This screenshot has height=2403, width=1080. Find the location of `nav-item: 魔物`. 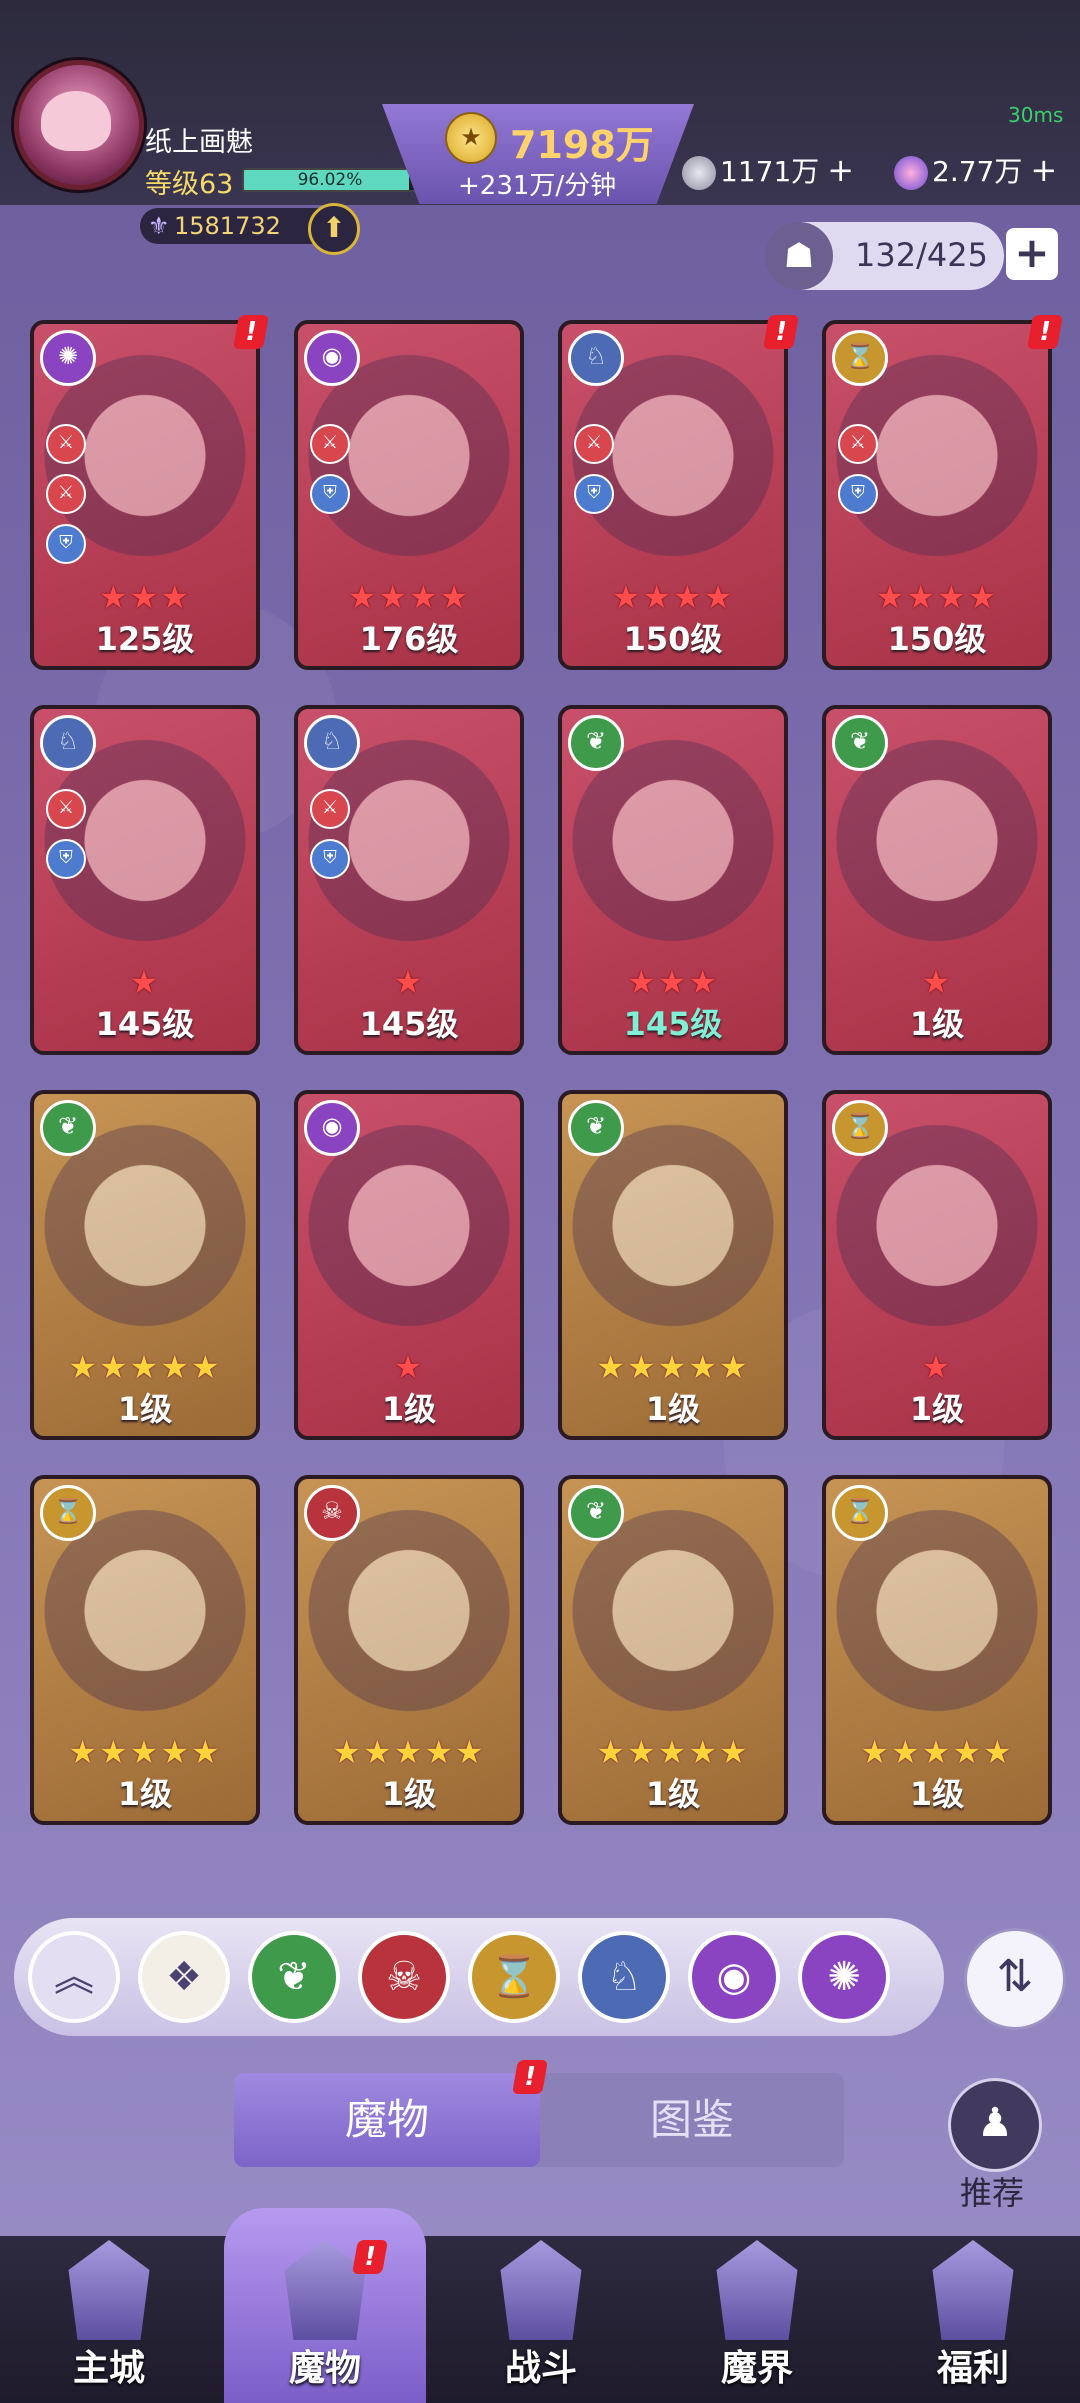

nav-item: 魔物 is located at coordinates (325, 2319).